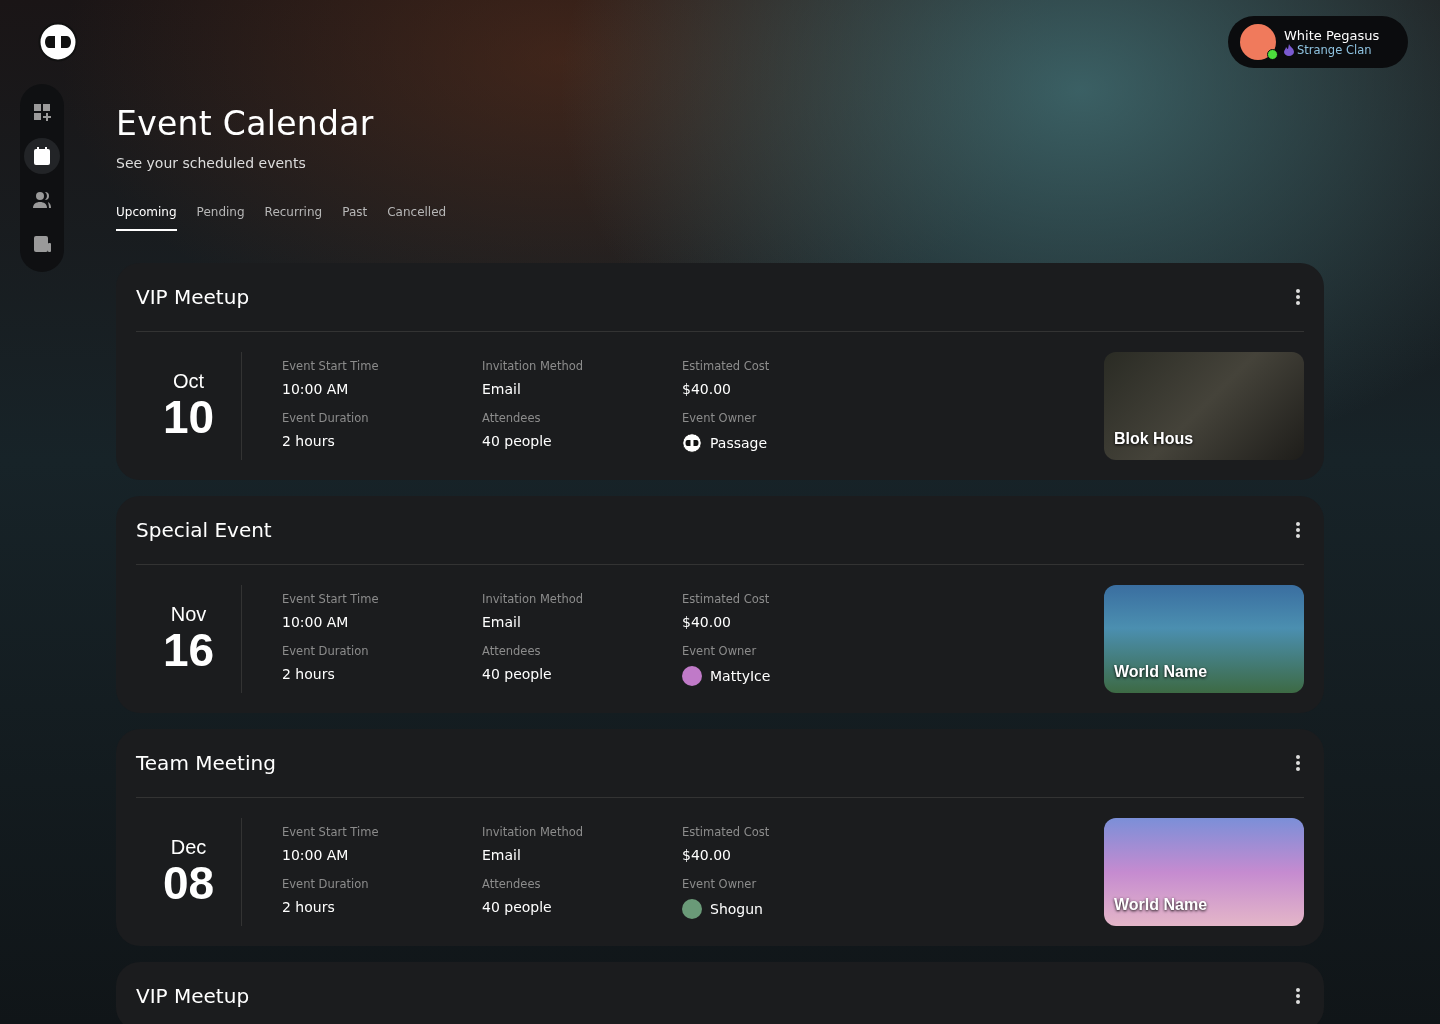 This screenshot has height=1024, width=1440. What do you see at coordinates (1289, 49) in the screenshot?
I see `flame-icon` at bounding box center [1289, 49].